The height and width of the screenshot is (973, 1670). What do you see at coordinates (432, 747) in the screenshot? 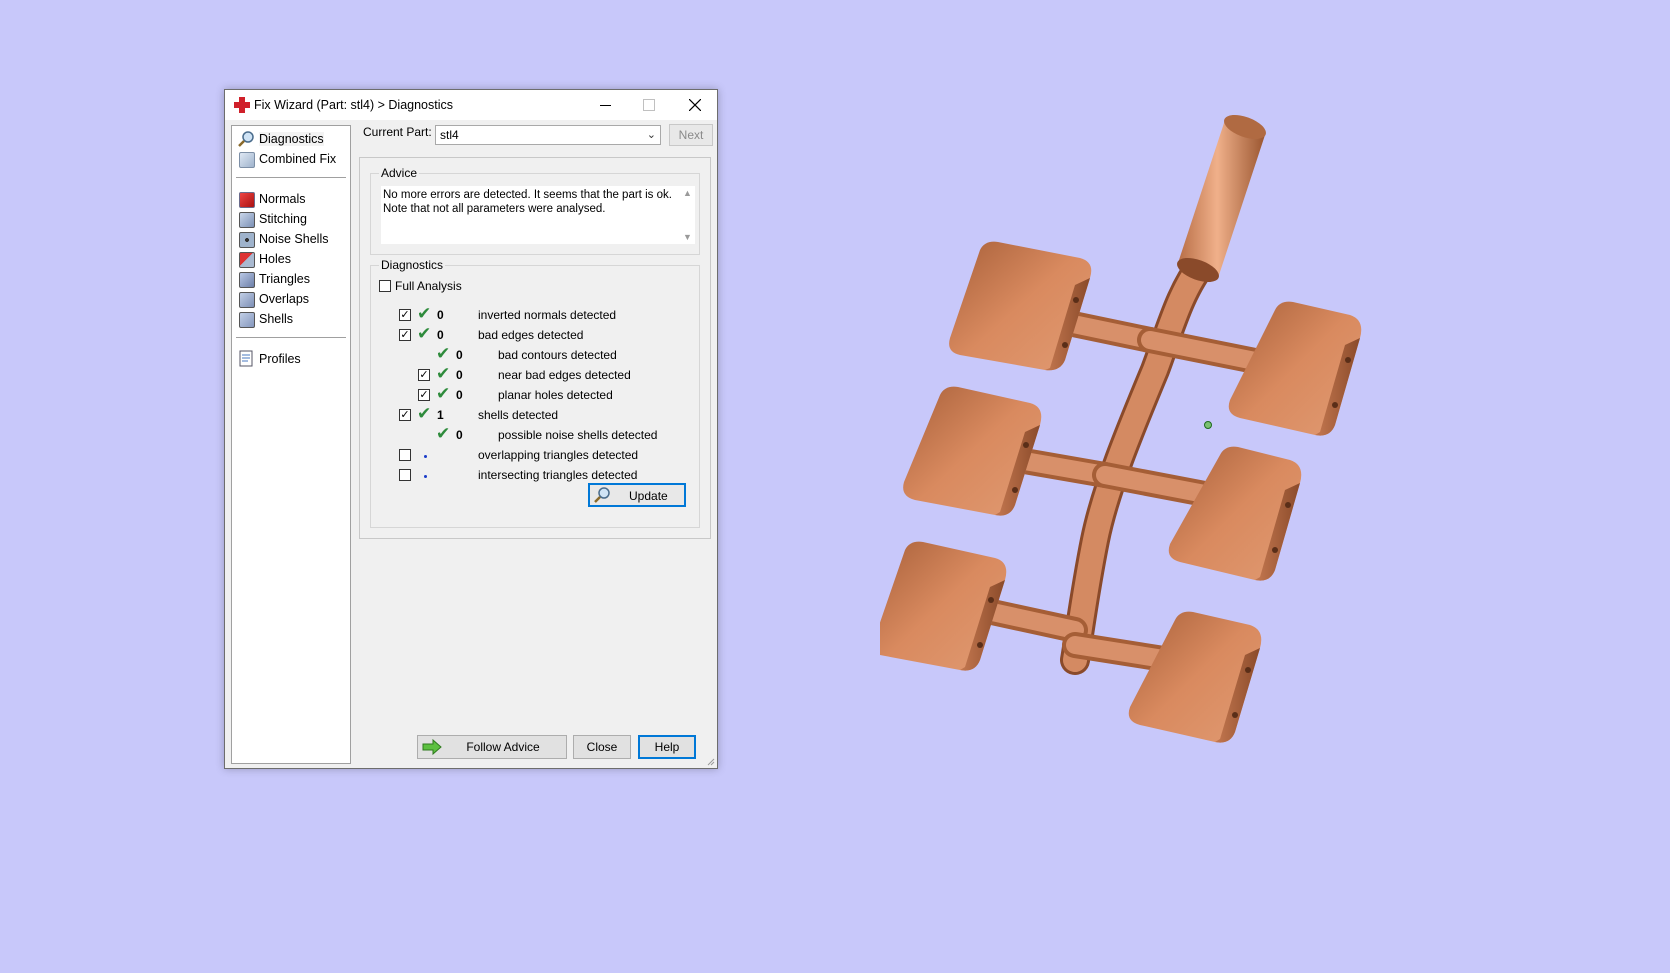
I see `arrow-right-icon` at bounding box center [432, 747].